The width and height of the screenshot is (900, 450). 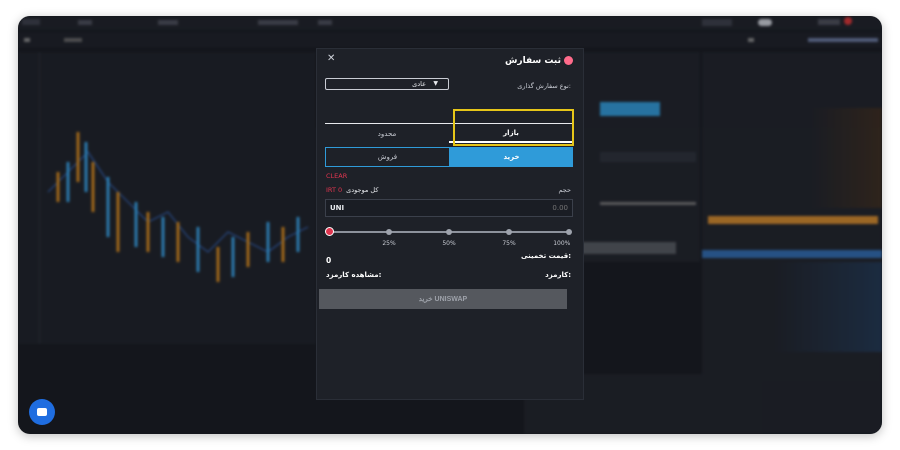 I want to click on available-balance: IRT 0 کل موجودی, so click(x=352, y=190).